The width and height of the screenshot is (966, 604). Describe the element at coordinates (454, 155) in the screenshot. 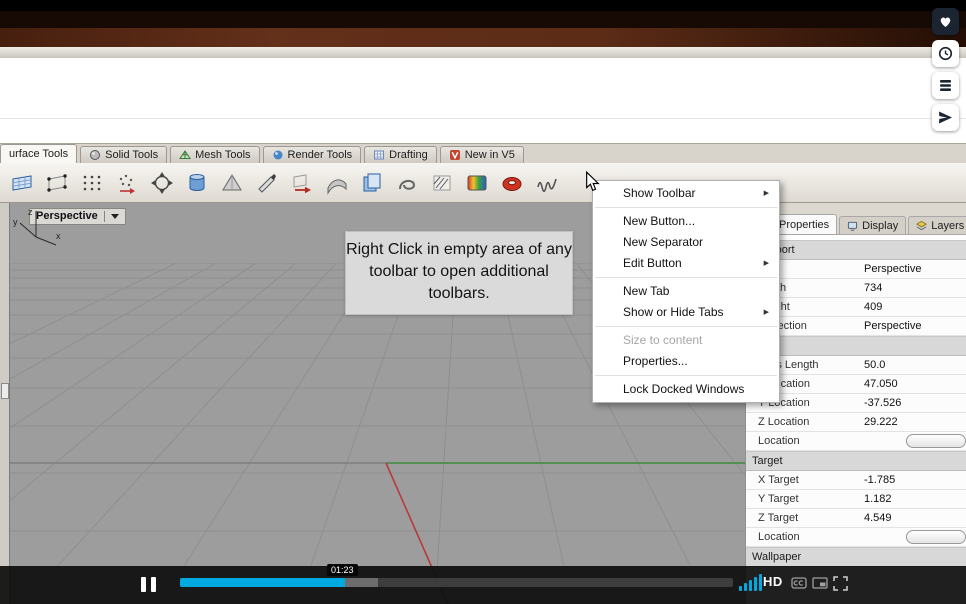

I see `v5-badge-icon` at that location.